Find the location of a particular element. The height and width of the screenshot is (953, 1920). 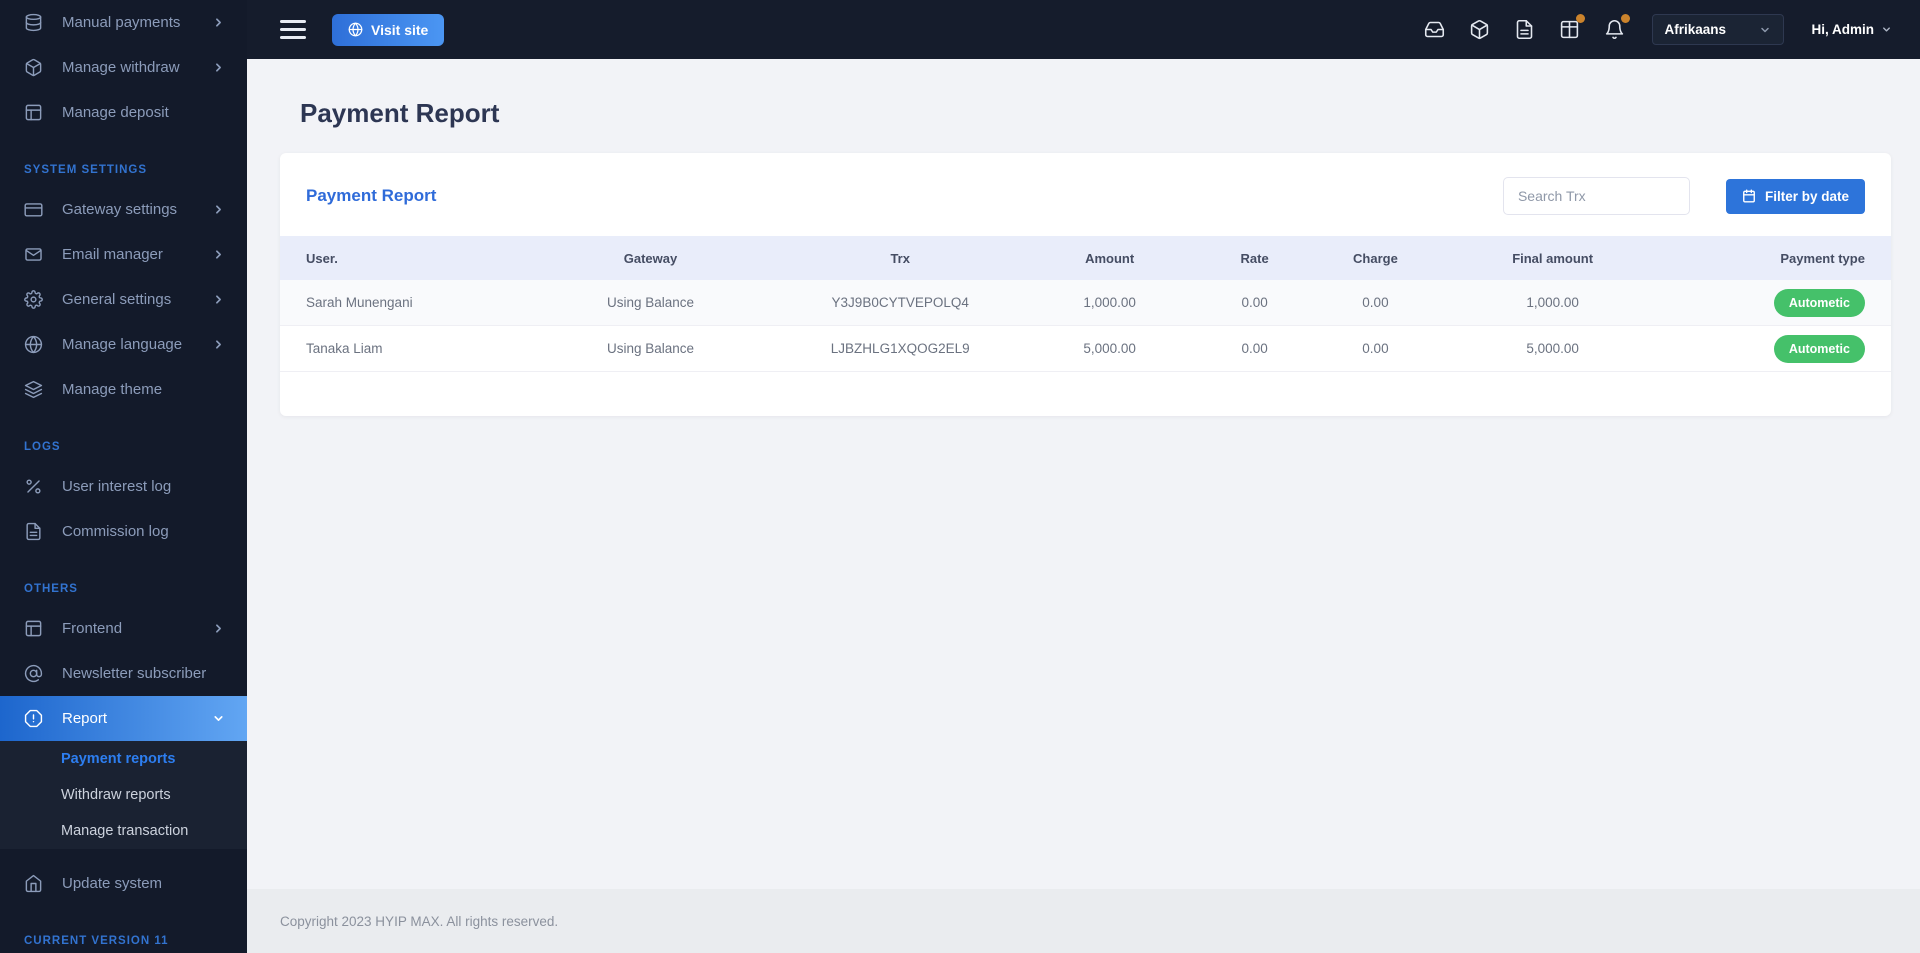

sidebar-item-manage-withdraw: Manage withdraw is located at coordinates (123, 67).